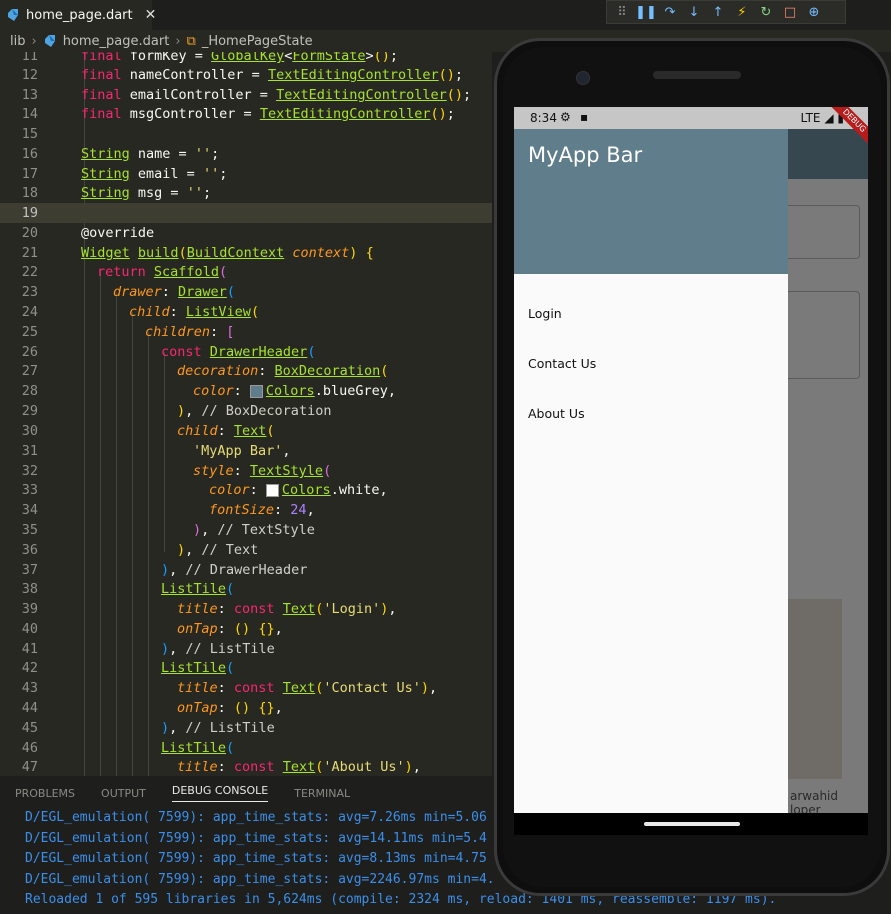 The image size is (891, 914). Describe the element at coordinates (152, 629) in the screenshot. I see `code-line: 40 onTap: () {},` at that location.